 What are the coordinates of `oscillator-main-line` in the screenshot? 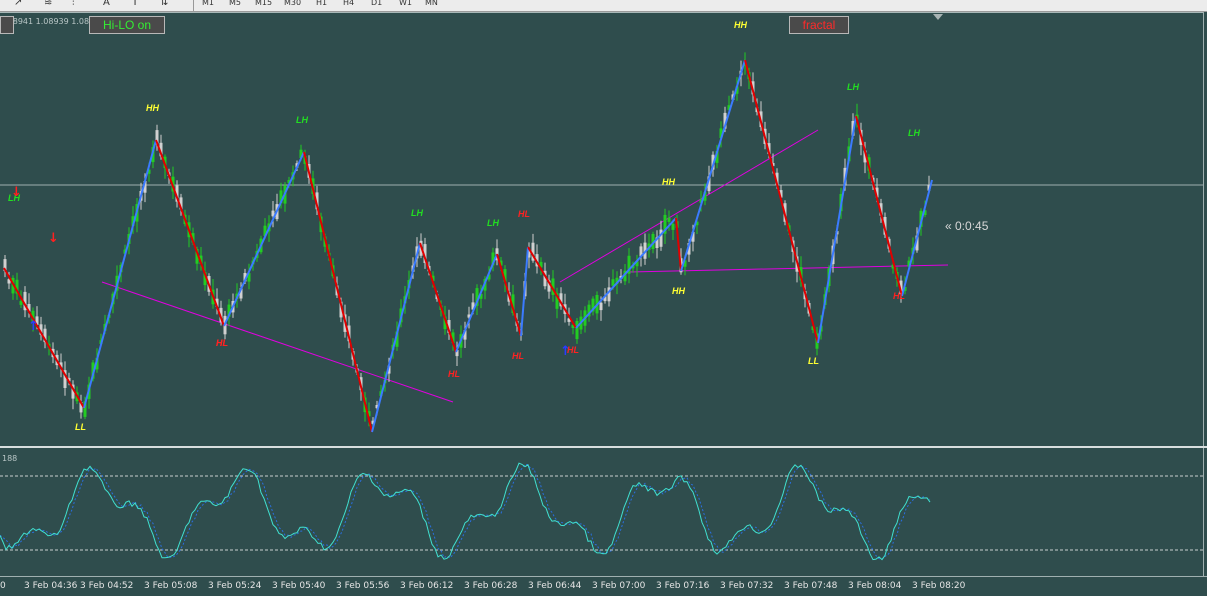 It's located at (465, 511).